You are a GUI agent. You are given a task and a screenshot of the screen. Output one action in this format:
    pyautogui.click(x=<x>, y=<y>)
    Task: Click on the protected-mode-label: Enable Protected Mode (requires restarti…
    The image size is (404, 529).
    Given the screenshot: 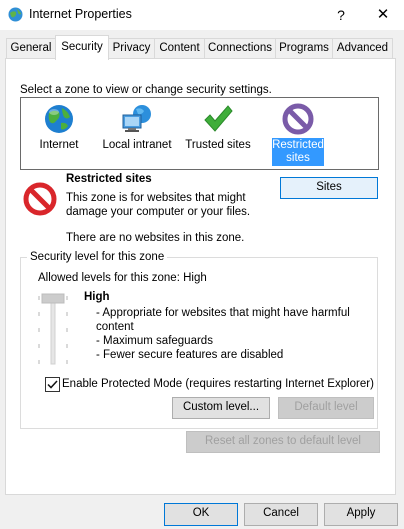 What is the action you would take?
    pyautogui.click(x=218, y=384)
    